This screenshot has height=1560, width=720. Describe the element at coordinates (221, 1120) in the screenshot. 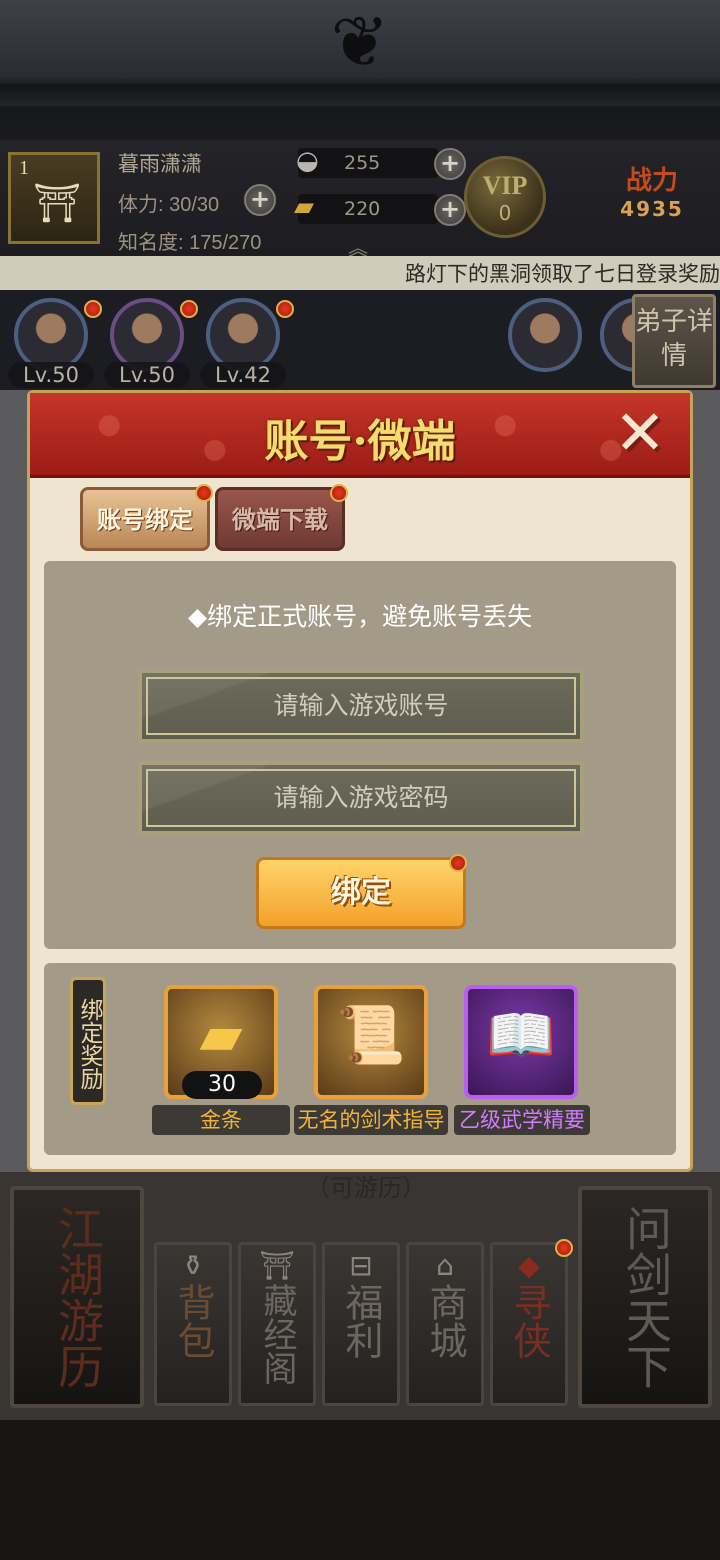

I see `reward-item-name: 金条` at that location.